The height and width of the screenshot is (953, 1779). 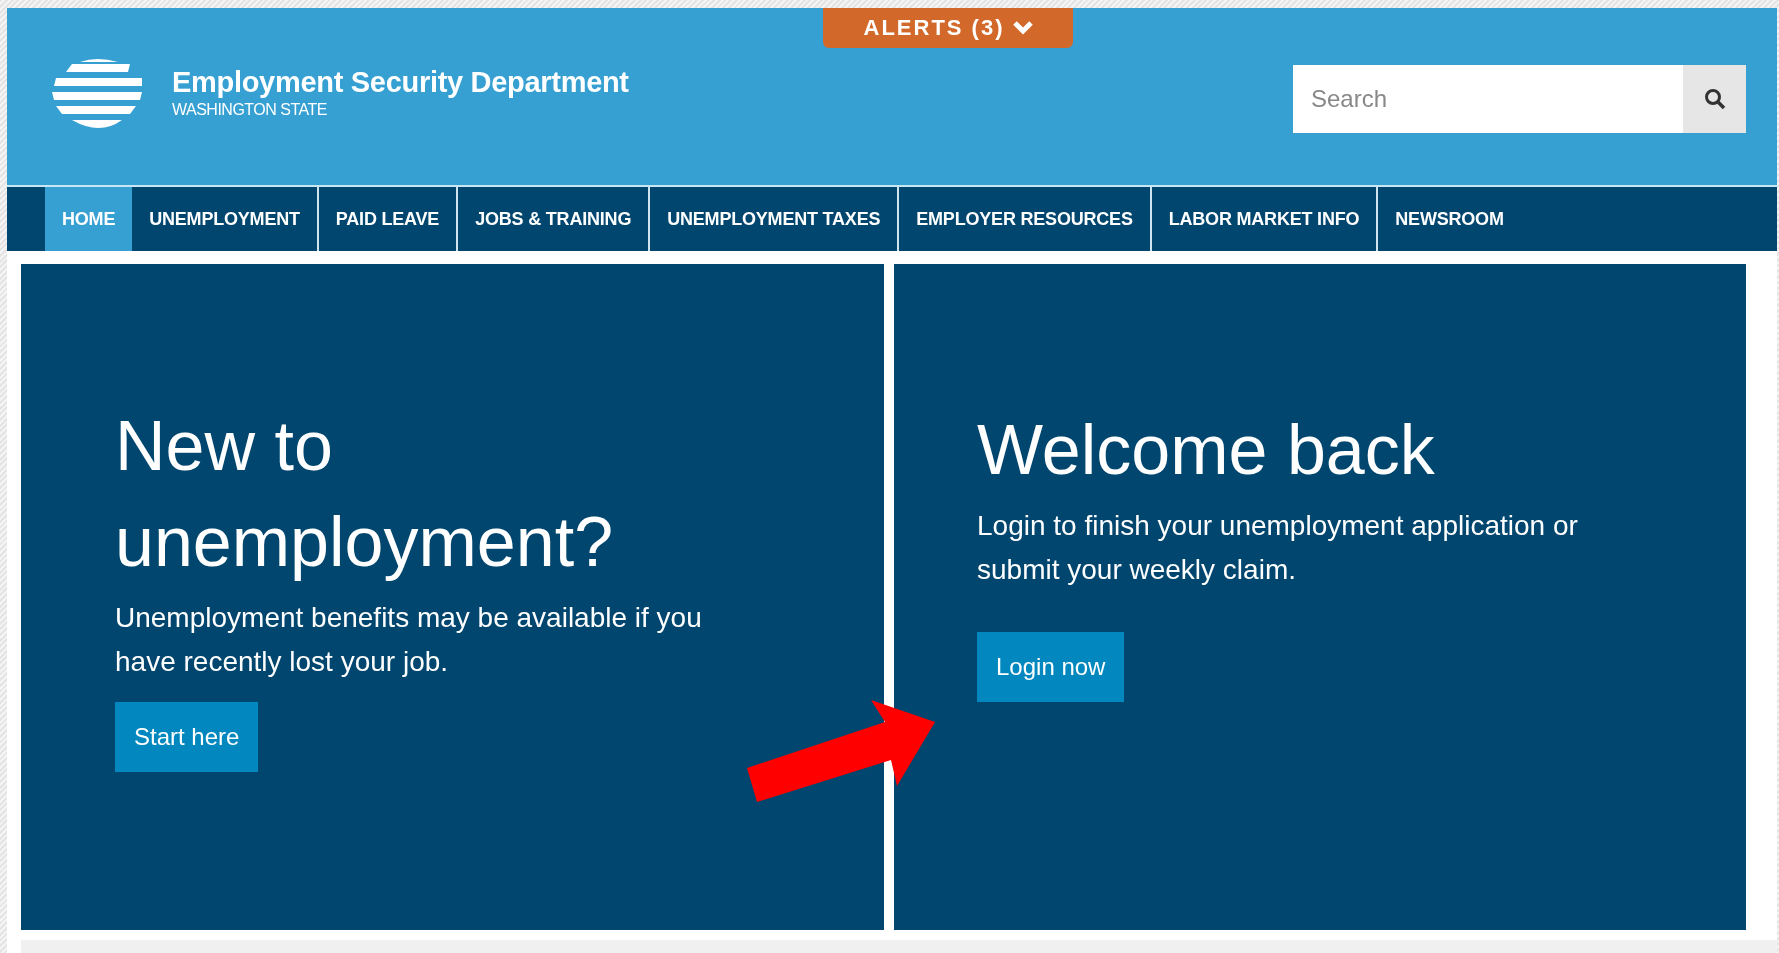 I want to click on cta-button: Login now, so click(x=1051, y=667).